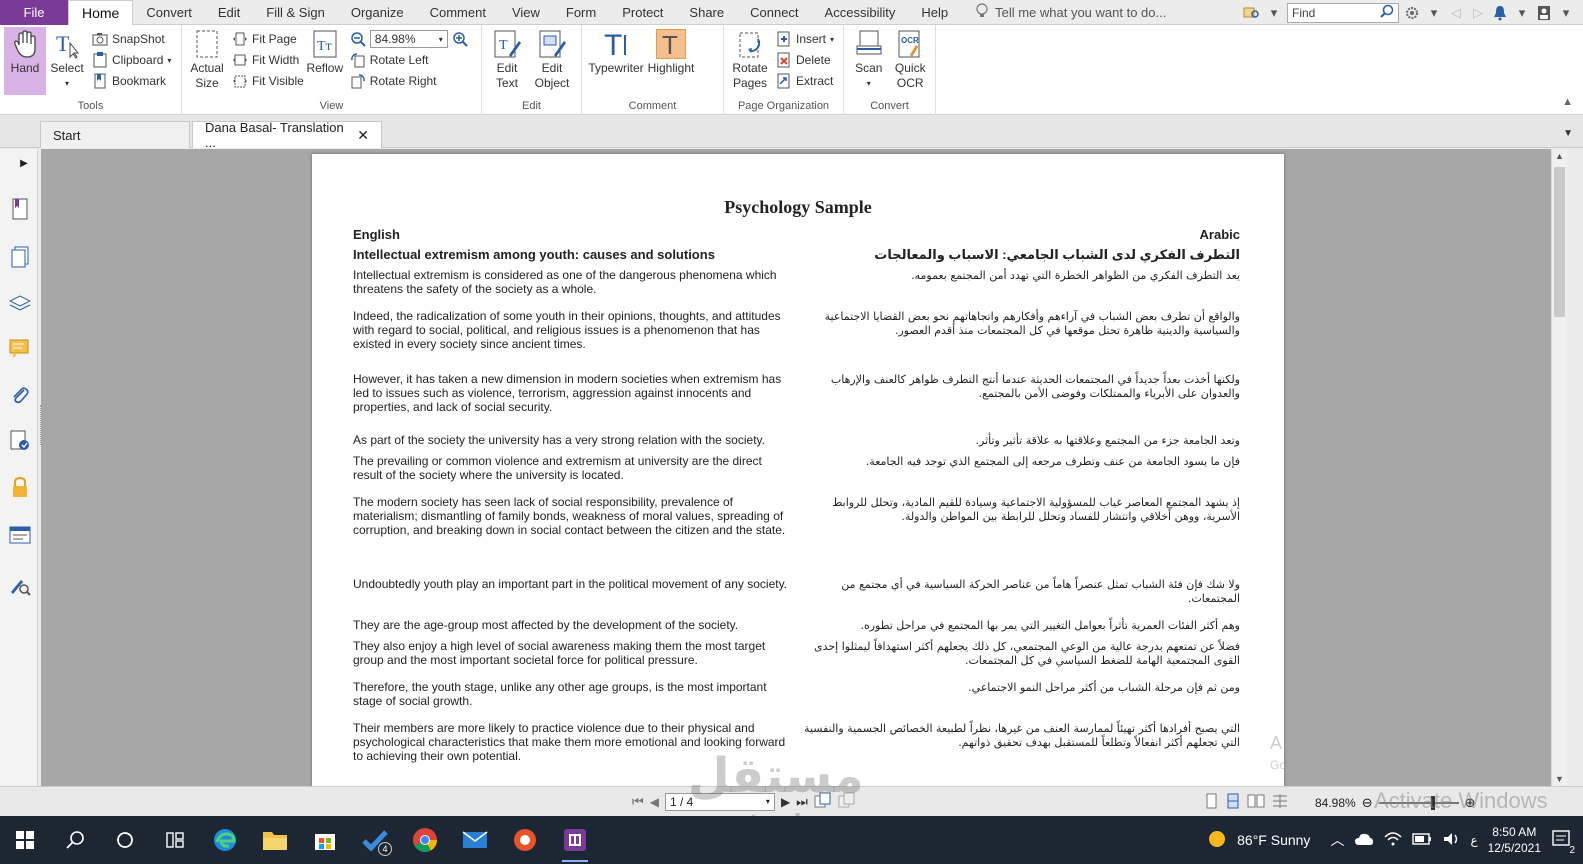 This screenshot has width=1583, height=864. What do you see at coordinates (1252, 13) in the screenshot?
I see `search-options-icon` at bounding box center [1252, 13].